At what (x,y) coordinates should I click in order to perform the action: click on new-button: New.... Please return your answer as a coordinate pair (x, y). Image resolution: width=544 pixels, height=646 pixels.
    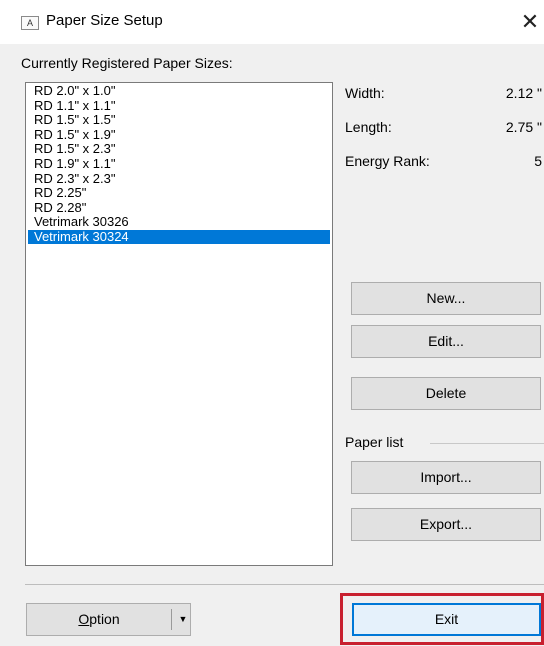
    Looking at the image, I should click on (446, 298).